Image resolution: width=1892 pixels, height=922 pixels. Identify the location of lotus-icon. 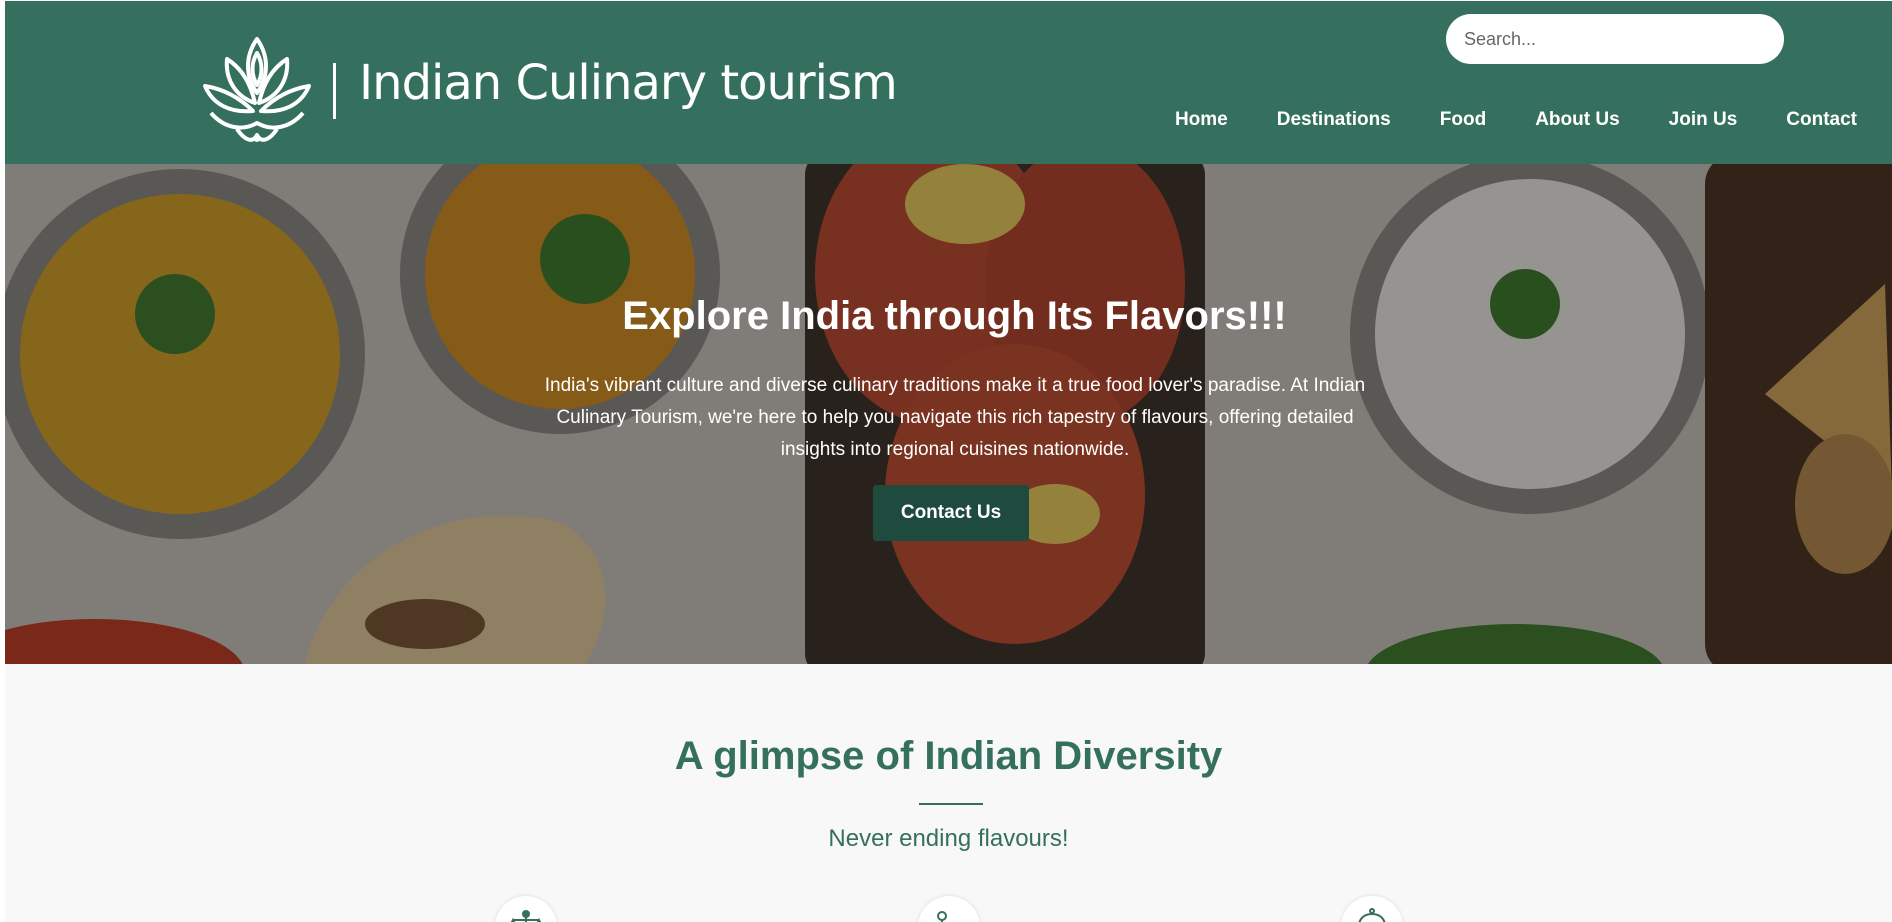
(257, 88).